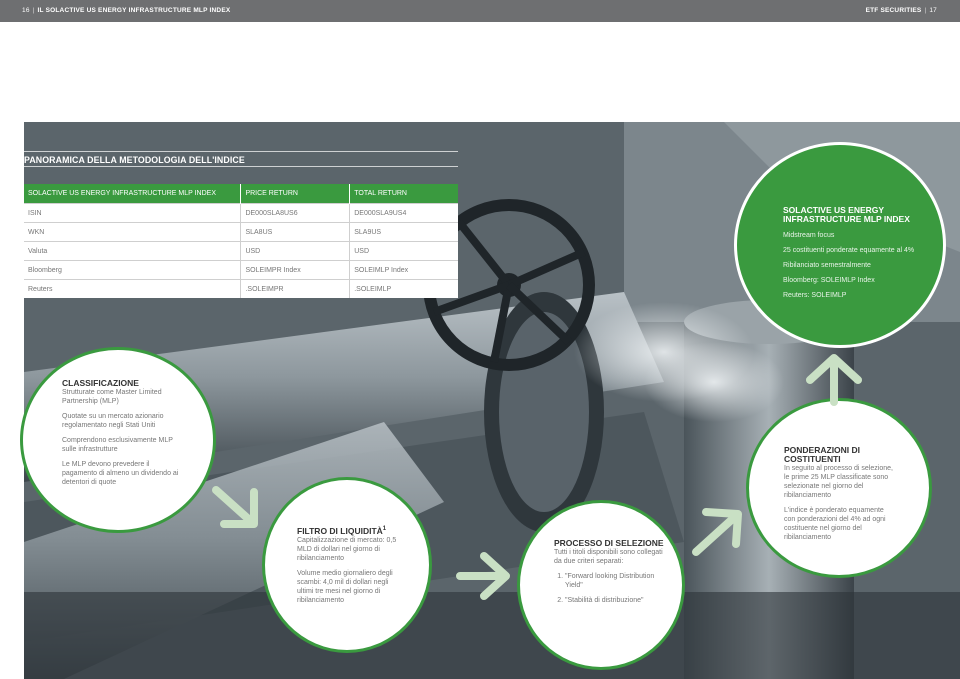 This screenshot has width=960, height=679. I want to click on title-rule-top, so click(241, 151).